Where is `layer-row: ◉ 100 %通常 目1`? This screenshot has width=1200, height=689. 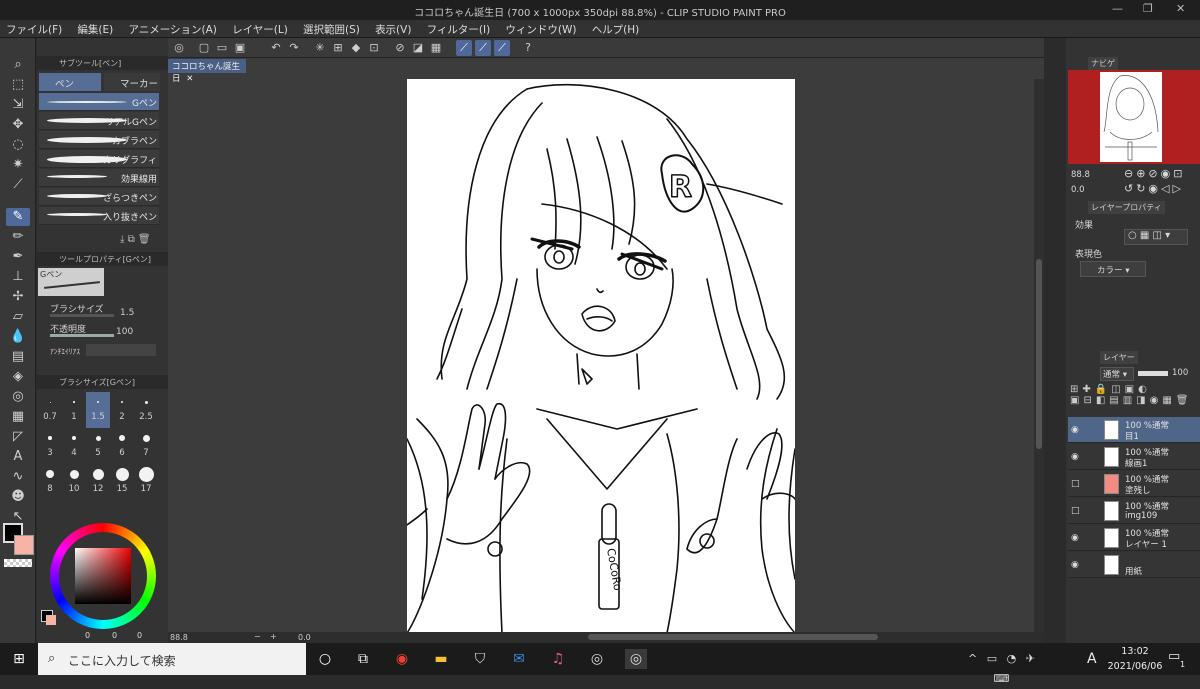
layer-row: ◉ 100 %通常 目1 is located at coordinates (1134, 430).